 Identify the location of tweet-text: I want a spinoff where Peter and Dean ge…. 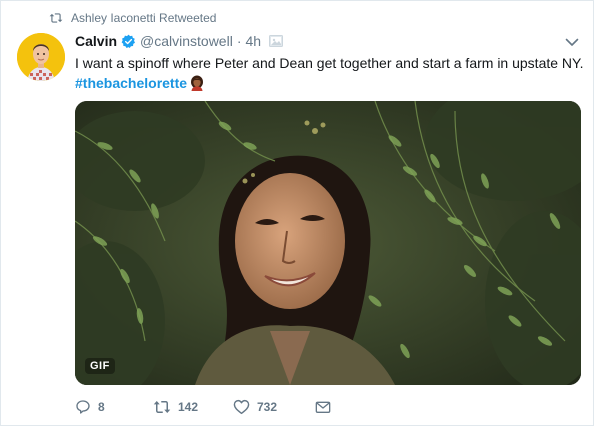
(330, 73).